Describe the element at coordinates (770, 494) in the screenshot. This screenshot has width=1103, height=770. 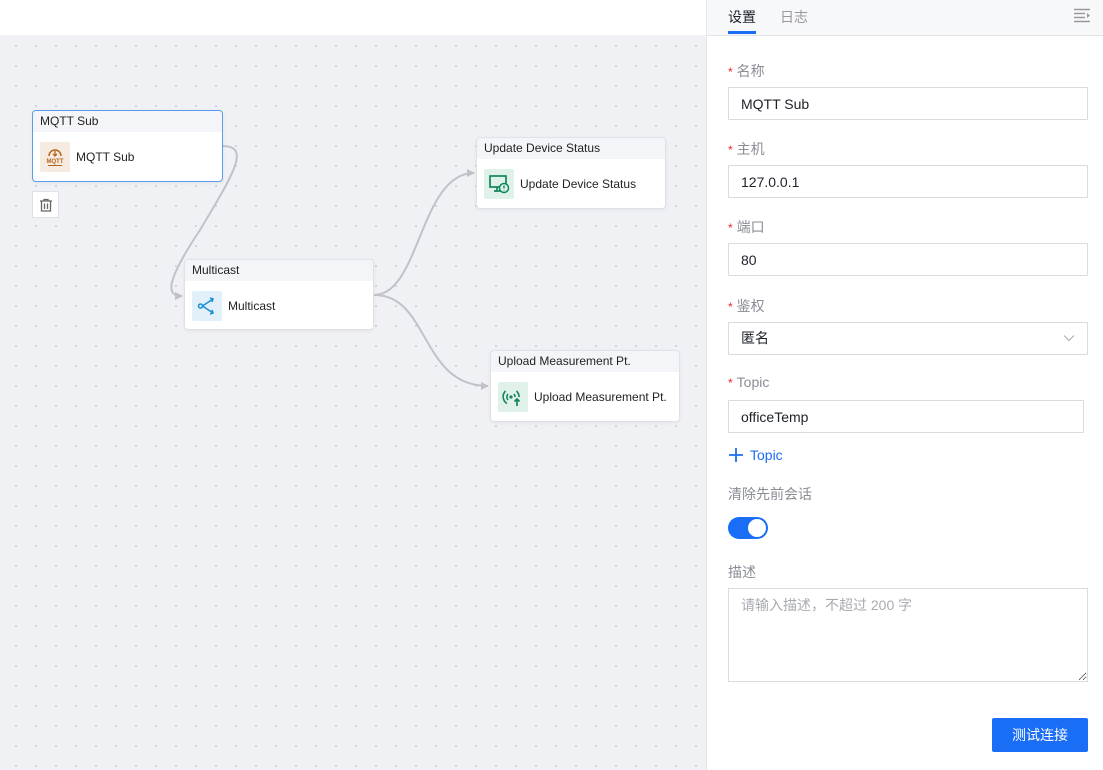
I see `clean-session-label: 清除先前会话` at that location.